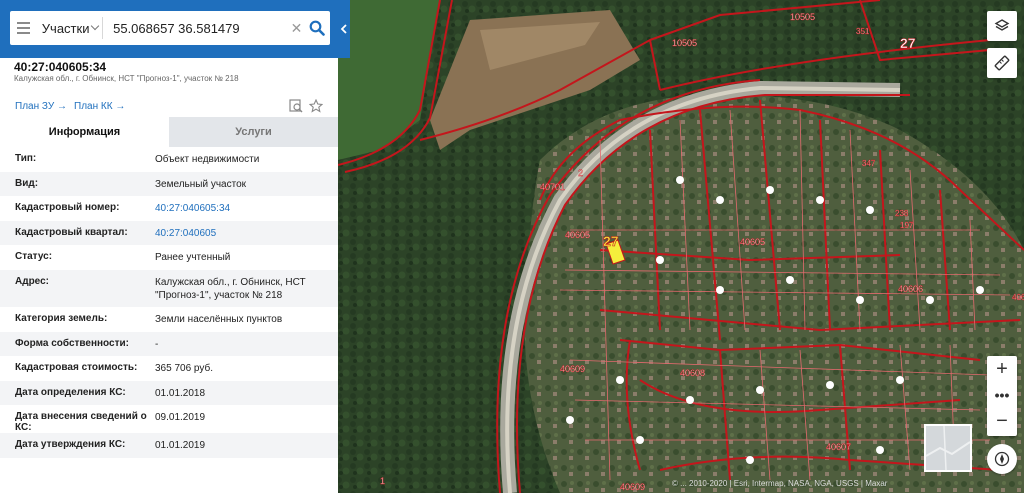  Describe the element at coordinates (32, 281) in the screenshot. I see `info-key: Адрес:` at that location.